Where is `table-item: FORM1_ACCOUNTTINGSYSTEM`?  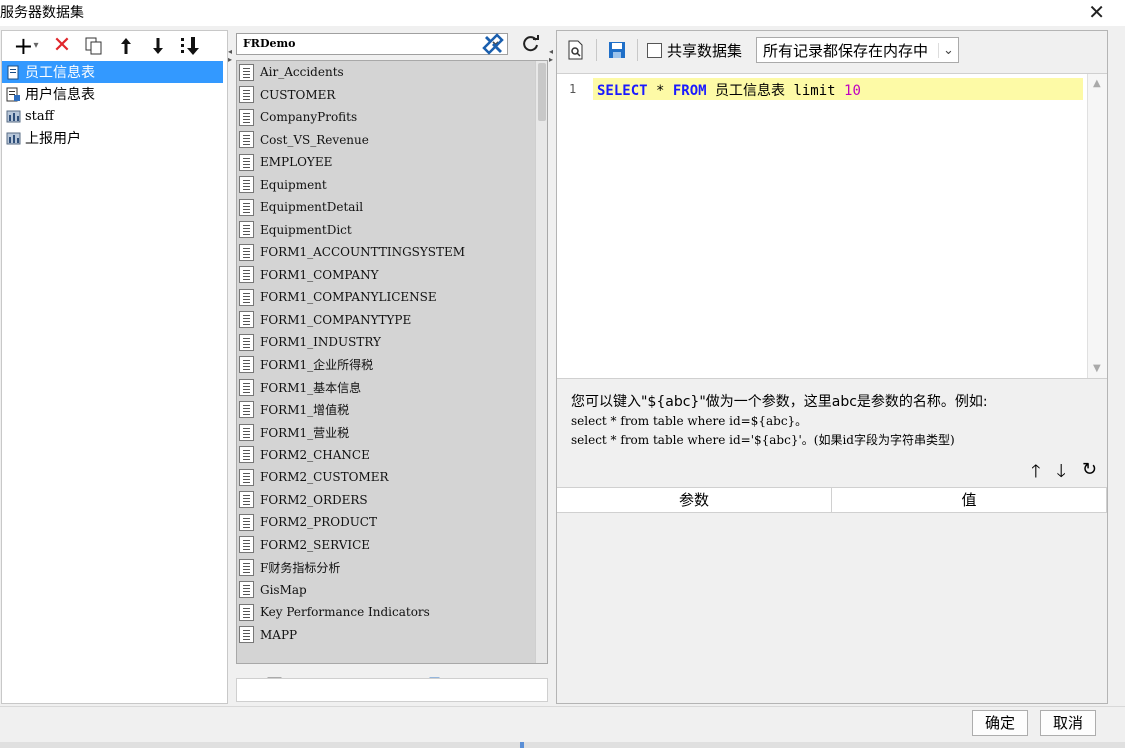 table-item: FORM1_ACCOUNTTINGSYSTEM is located at coordinates (392, 252).